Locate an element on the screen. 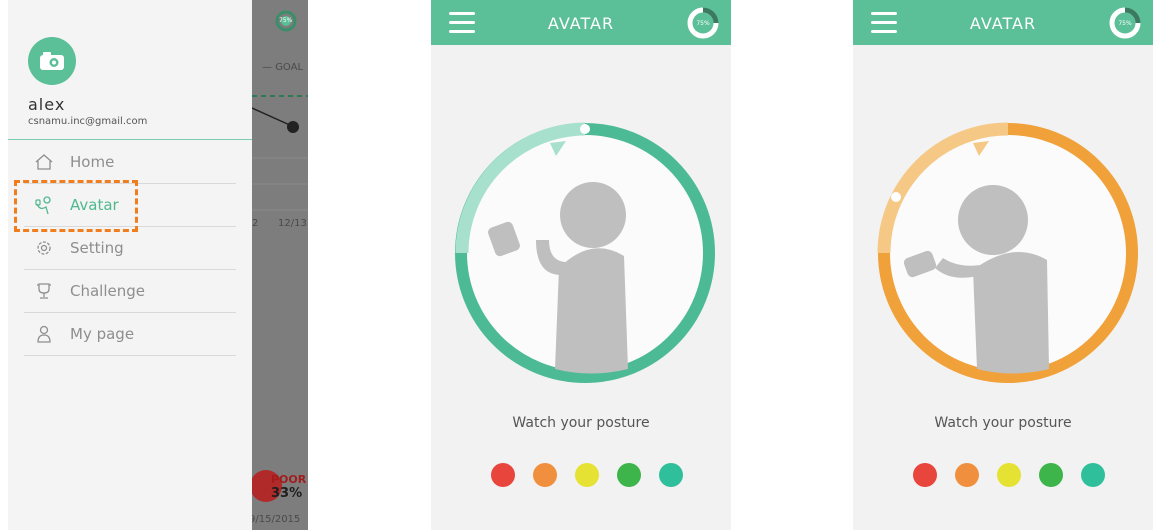 Image resolution: width=1156 pixels, height=530 pixels. menu-item-my-page: My page is located at coordinates (130, 334).